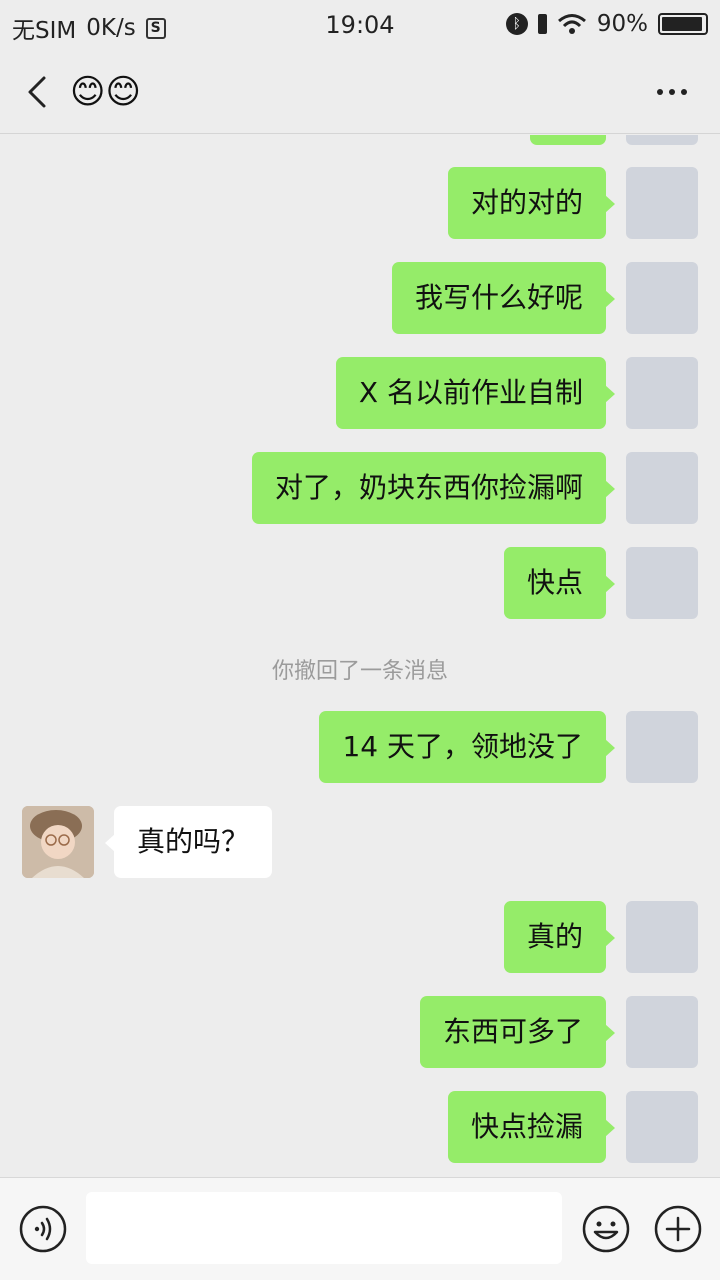  I want to click on message-bubble: 对了，奶块东西你捡漏啊, so click(433, 488).